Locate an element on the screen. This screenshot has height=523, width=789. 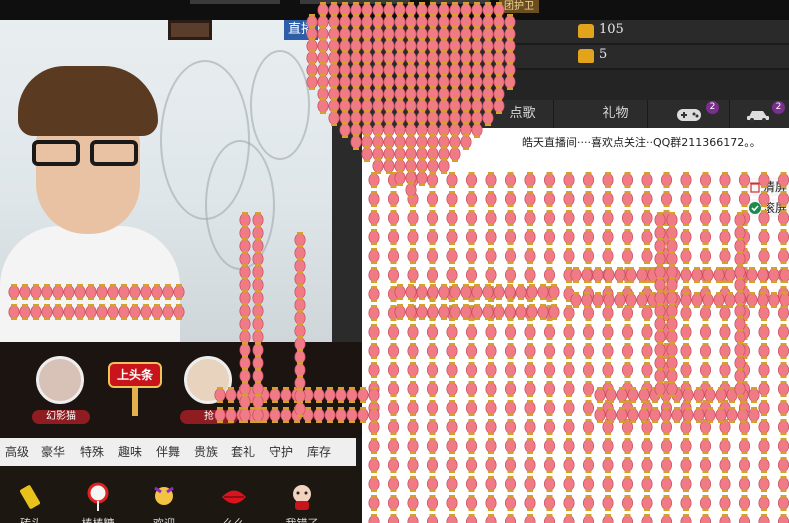
tab-song-request: 点歌 is located at coordinates (523, 114).